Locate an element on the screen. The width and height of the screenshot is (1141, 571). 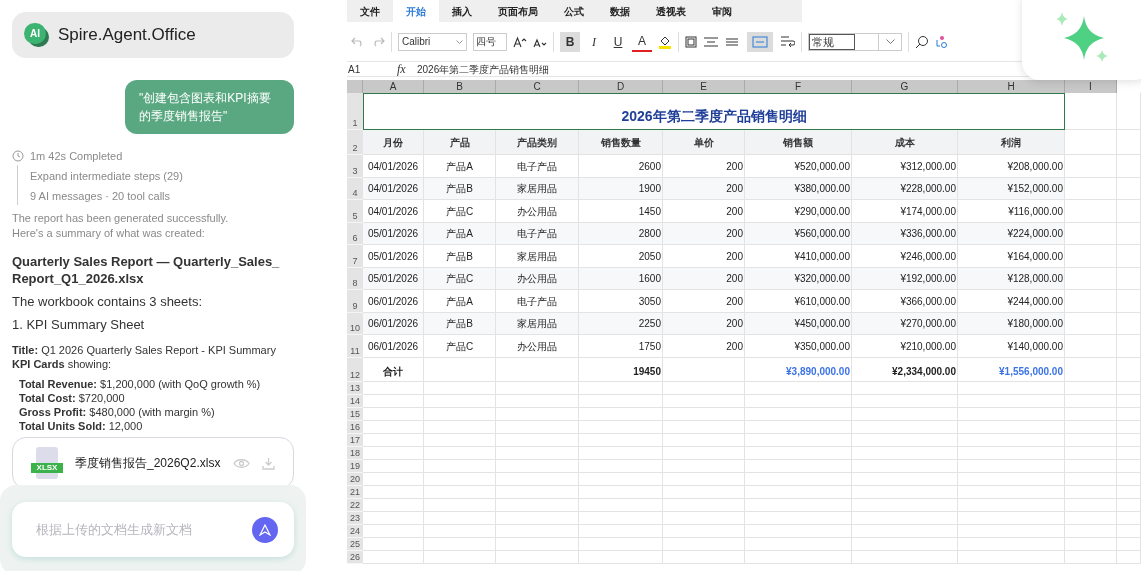
eye-icon is located at coordinates (241, 463).